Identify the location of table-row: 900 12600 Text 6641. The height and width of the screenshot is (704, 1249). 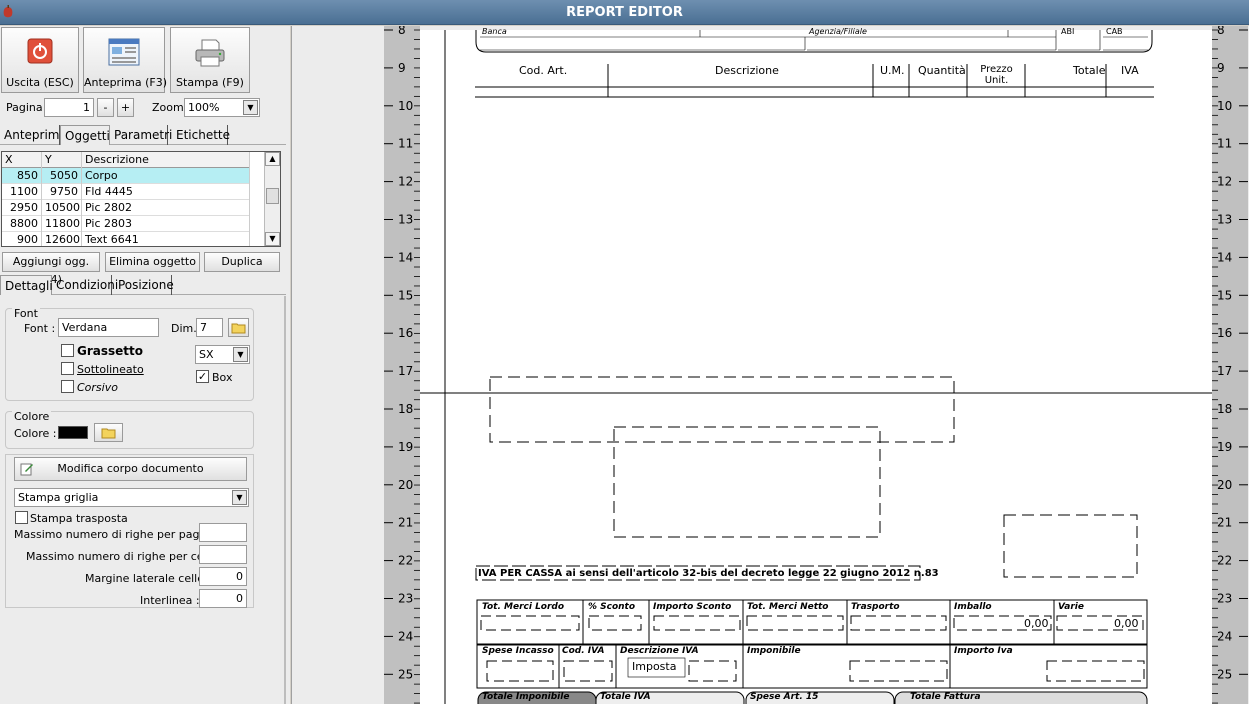
(126, 239).